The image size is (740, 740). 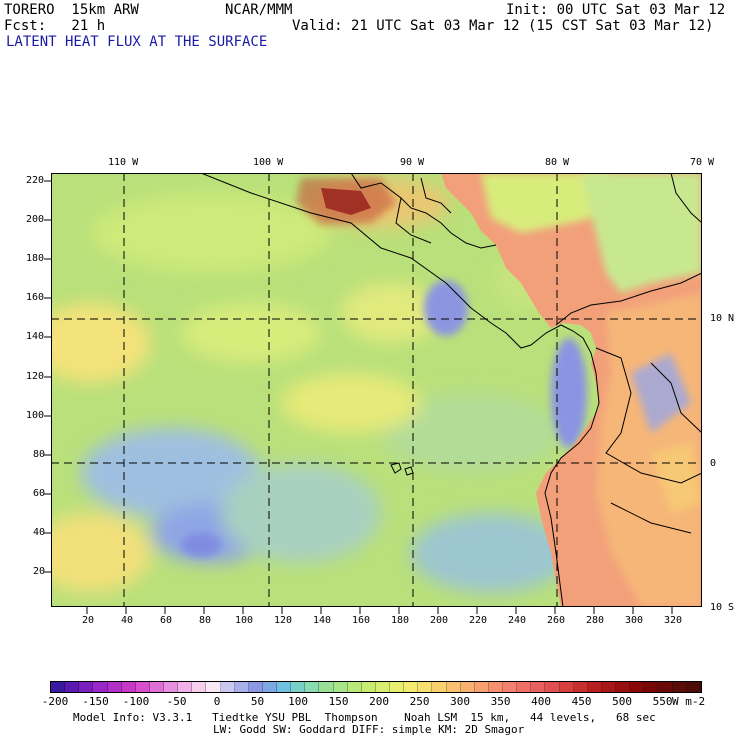 I want to click on x-tick-label: 120, so click(x=283, y=620).